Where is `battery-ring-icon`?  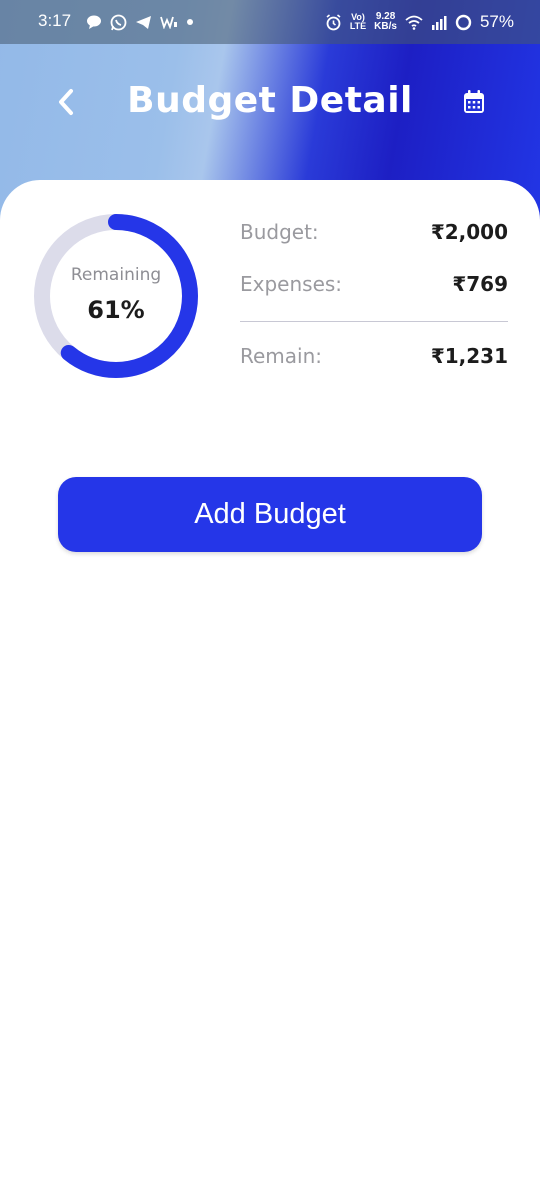 battery-ring-icon is located at coordinates (463, 22).